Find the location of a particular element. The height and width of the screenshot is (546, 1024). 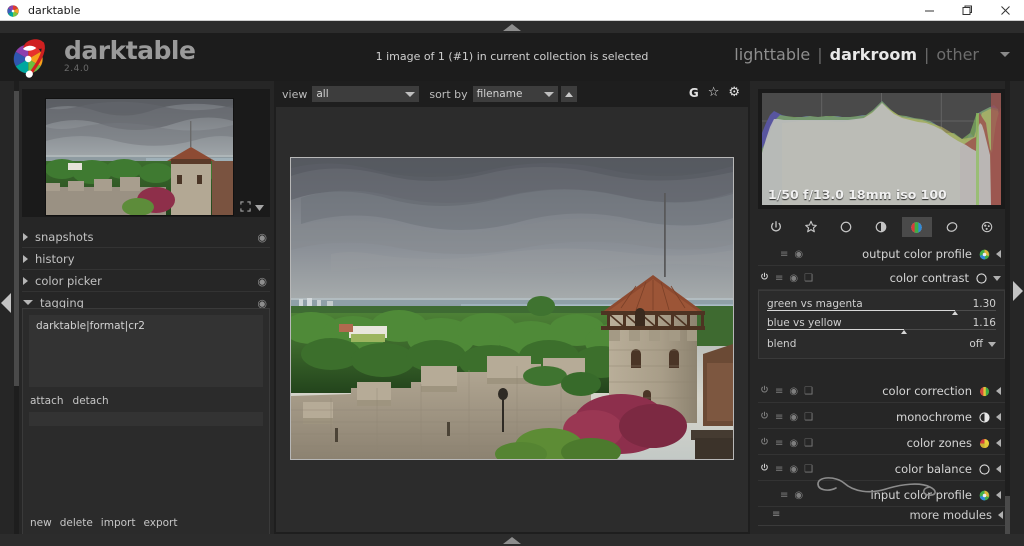

sidebar-module-history: history is located at coordinates (146, 259).